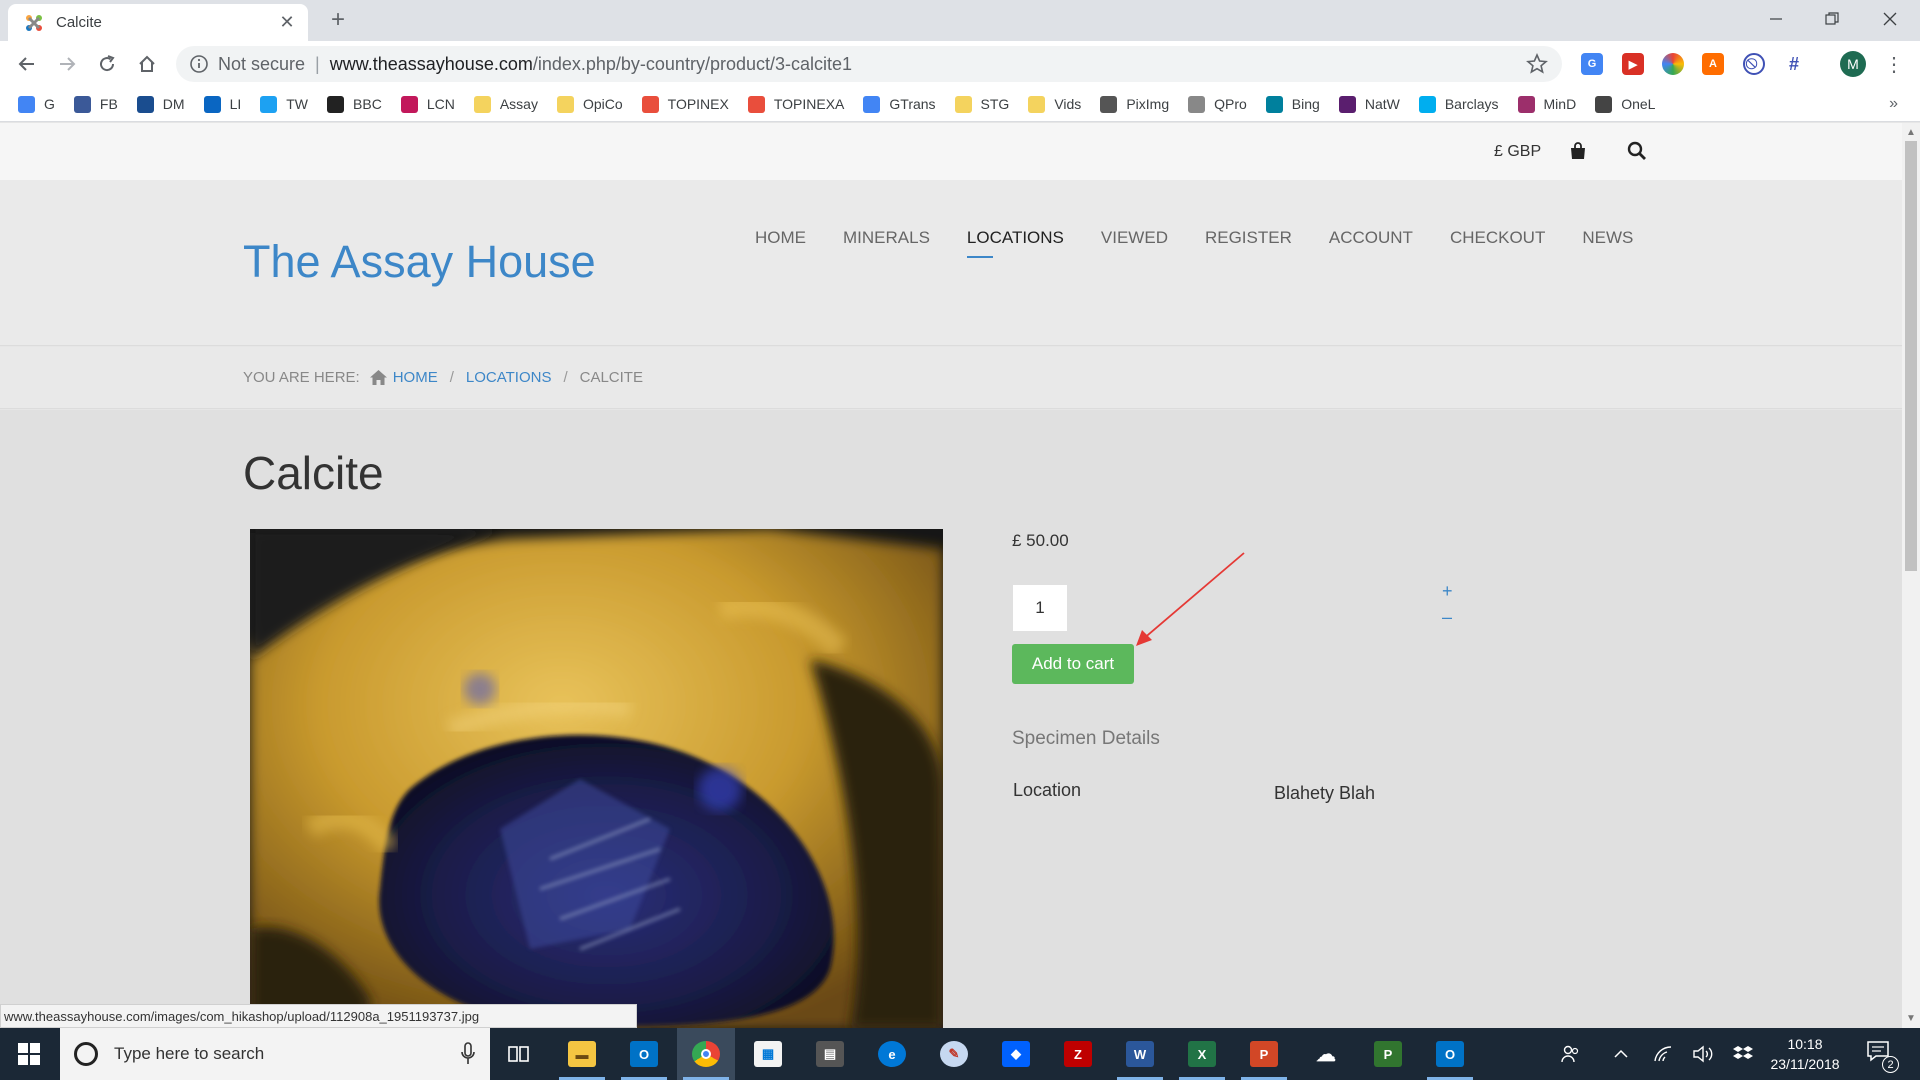 The width and height of the screenshot is (1920, 1080). I want to click on bookmark-assay: Assay, so click(505, 104).